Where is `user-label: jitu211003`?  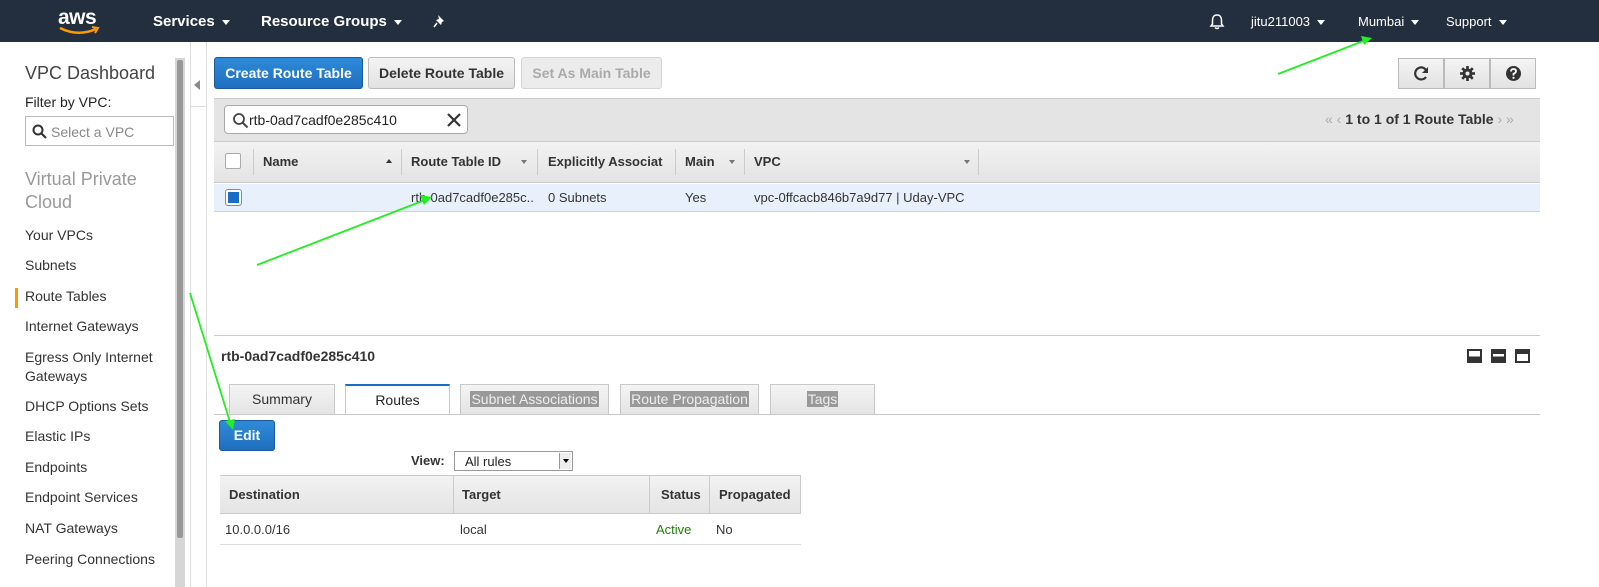 user-label: jitu211003 is located at coordinates (1281, 21).